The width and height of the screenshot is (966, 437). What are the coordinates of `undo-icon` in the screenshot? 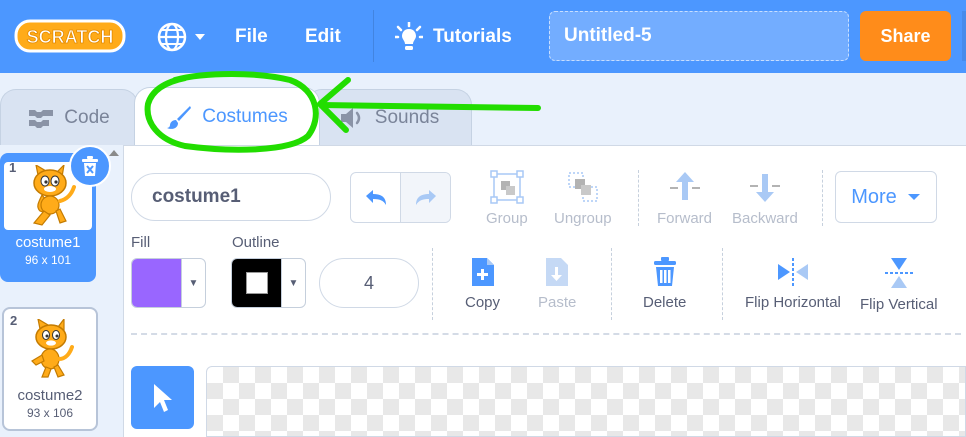 It's located at (375, 197).